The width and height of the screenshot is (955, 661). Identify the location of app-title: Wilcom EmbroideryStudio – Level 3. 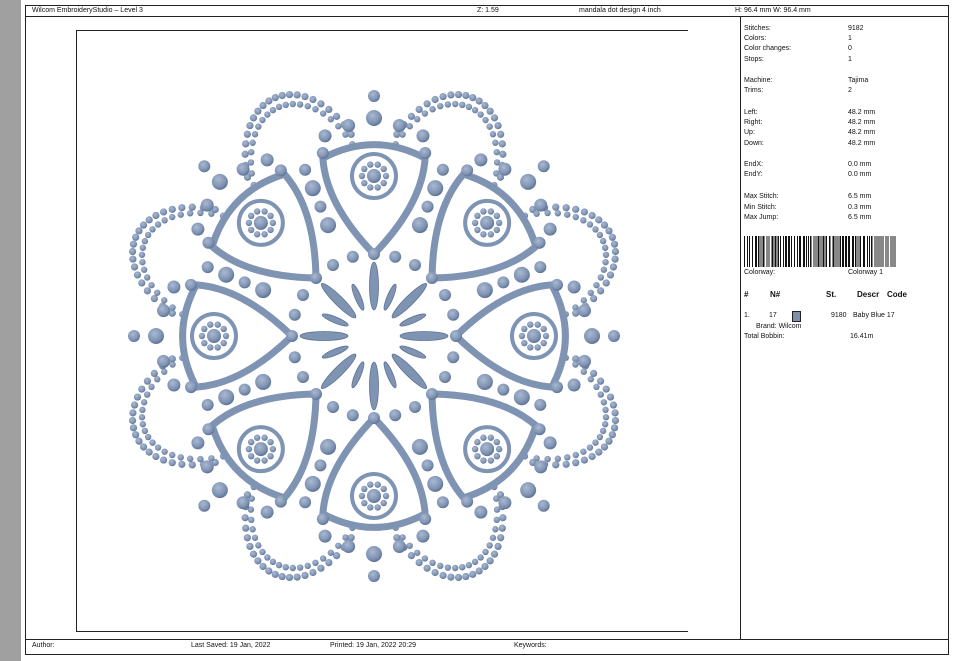
(87, 10).